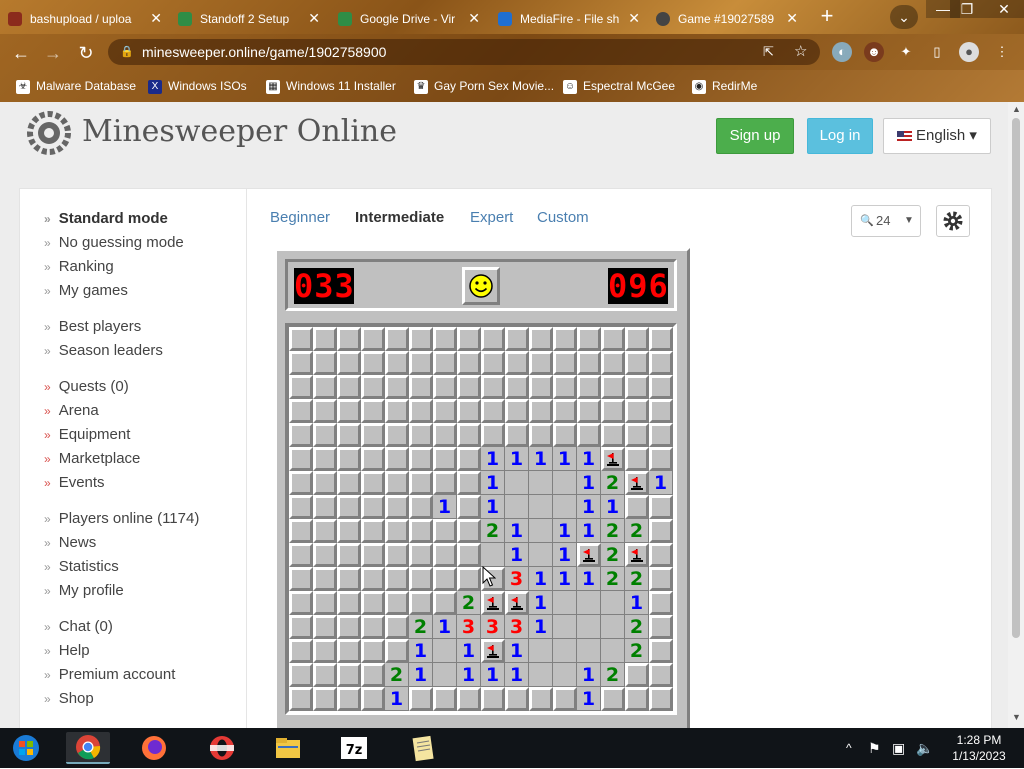  I want to click on network-icon: ▣, so click(898, 748).